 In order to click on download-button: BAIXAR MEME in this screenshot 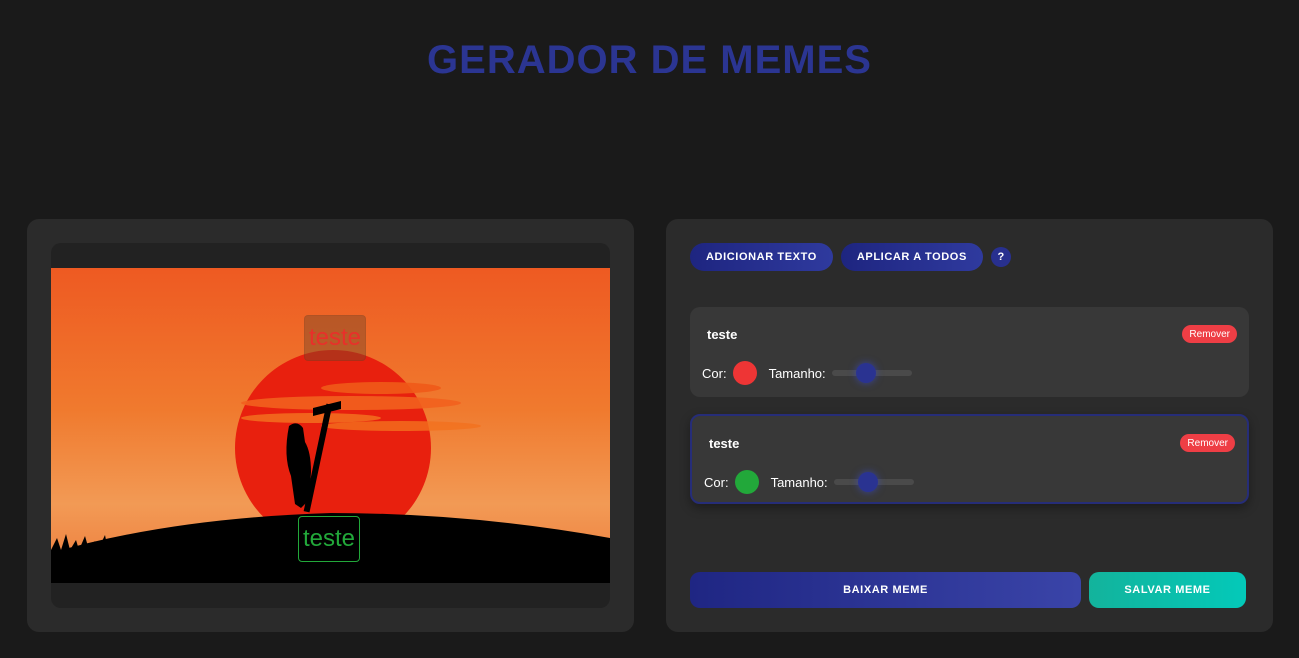, I will do `click(885, 590)`.